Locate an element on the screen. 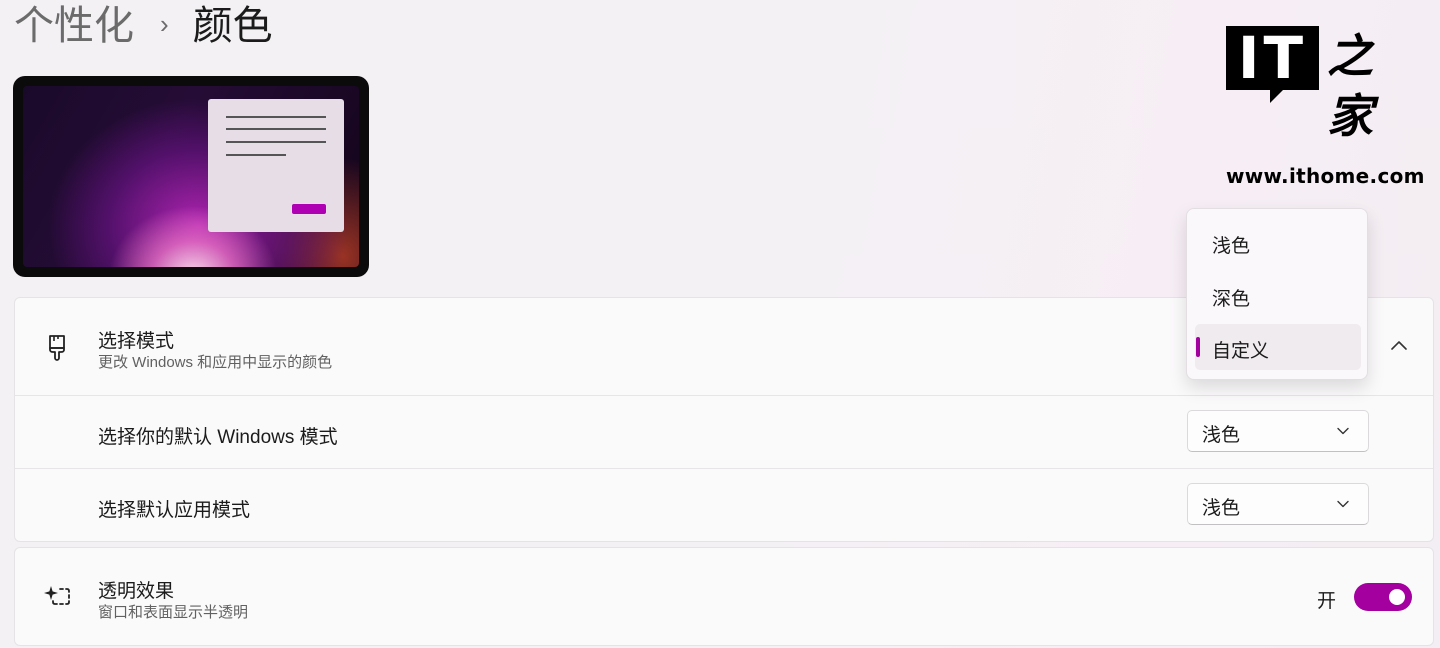 This screenshot has width=1440, height=648. mode-dropdown-flyout: 浅色 深色 自定义 is located at coordinates (1277, 294).